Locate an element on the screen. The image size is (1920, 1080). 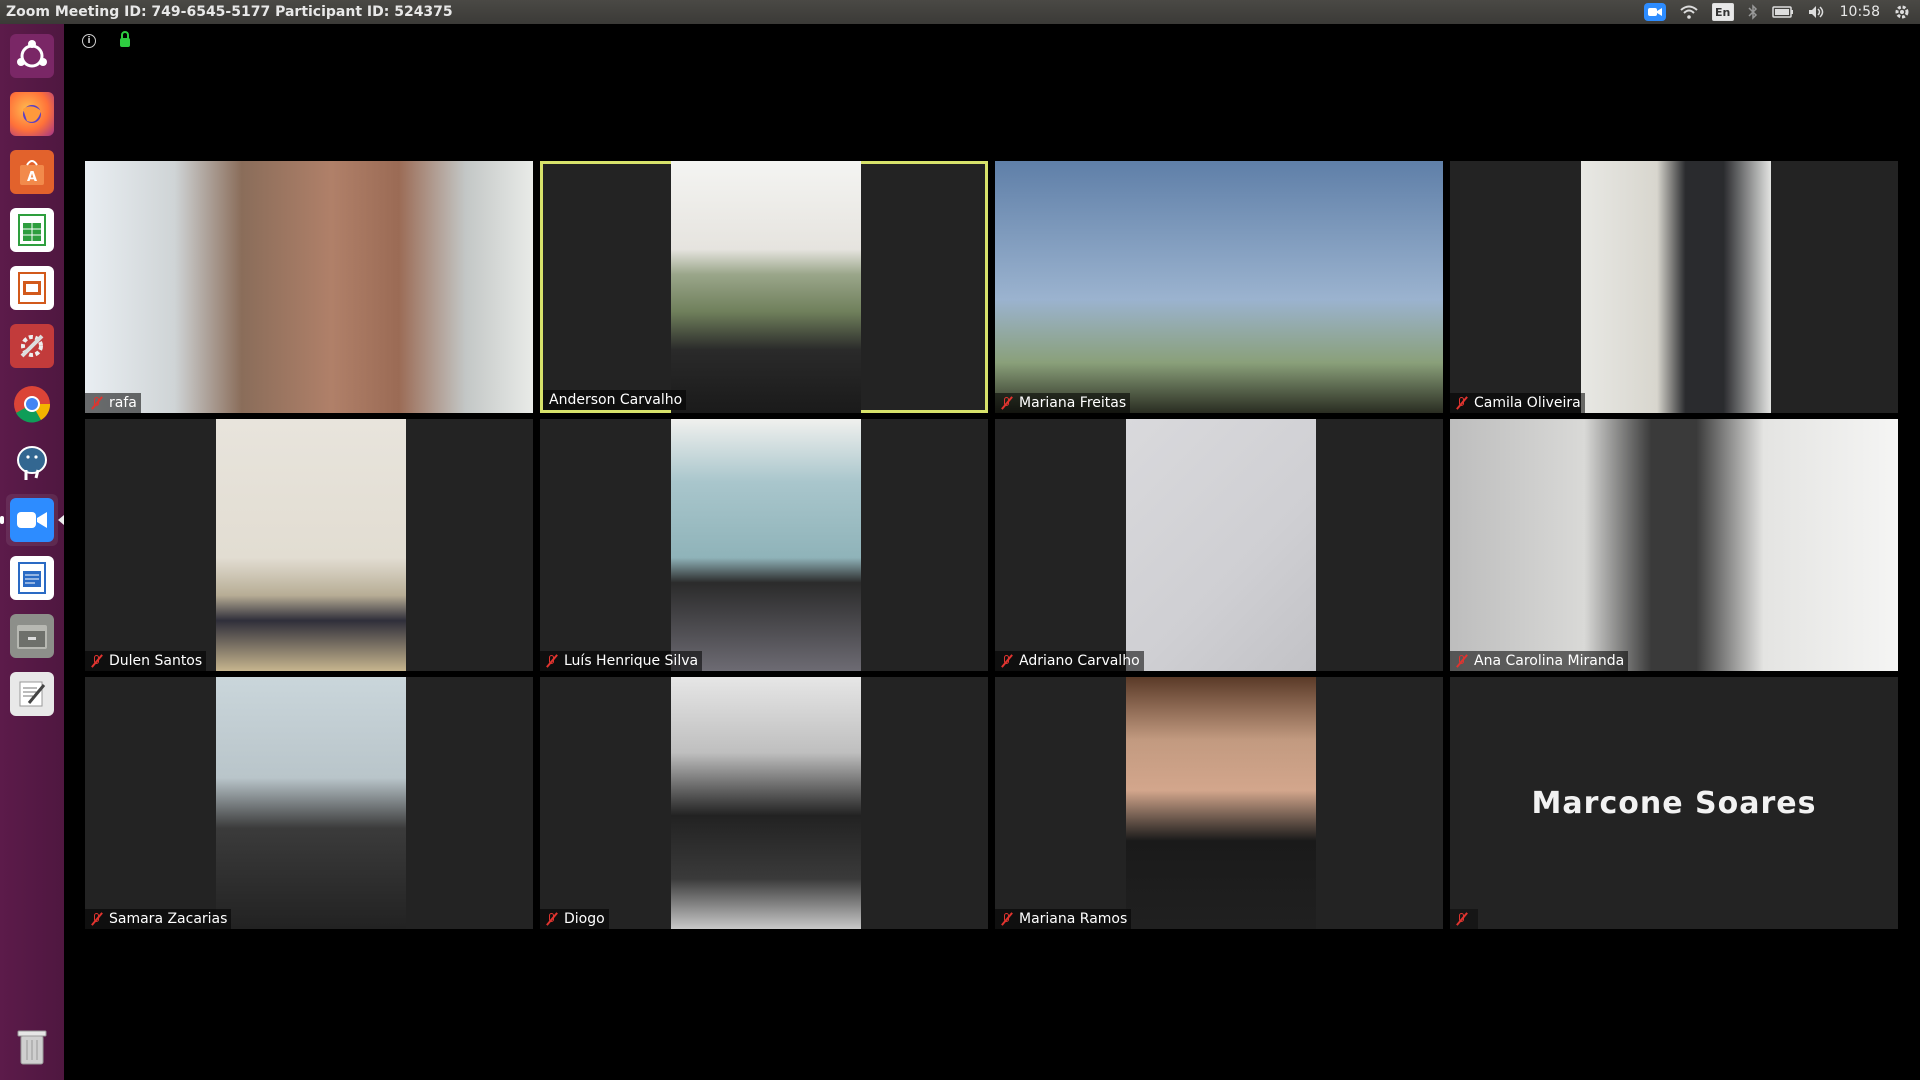
participant-name-tag is located at coordinates (1464, 919).